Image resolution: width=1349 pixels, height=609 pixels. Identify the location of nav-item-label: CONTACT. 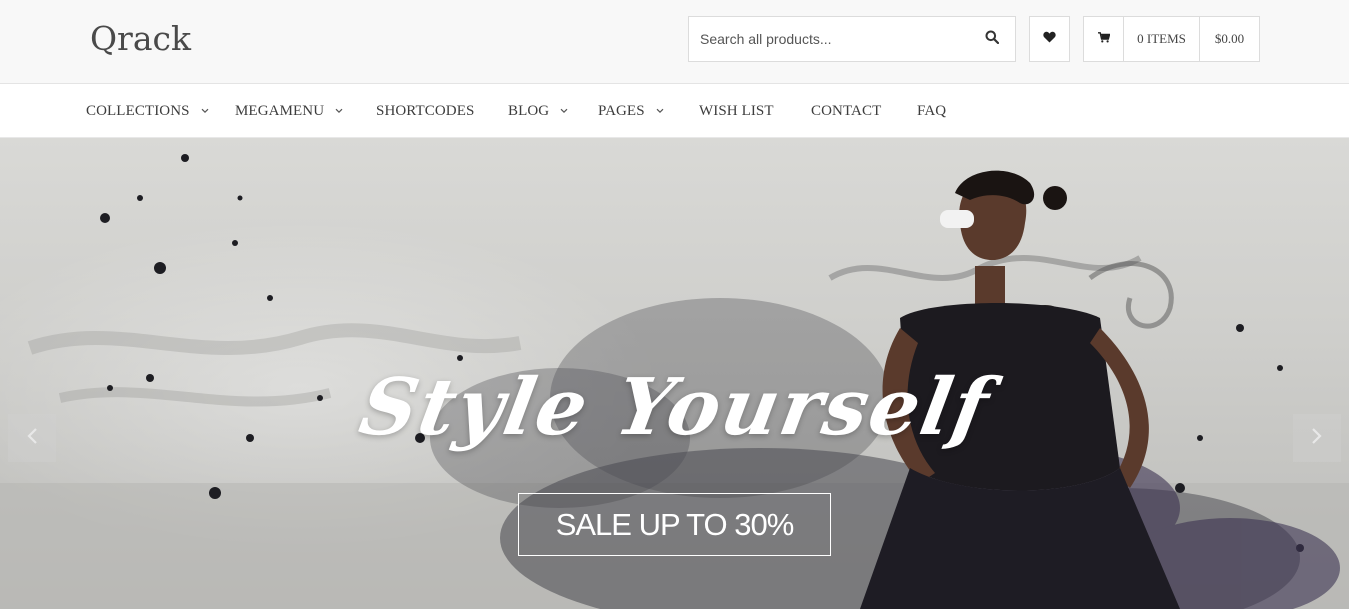
(846, 110).